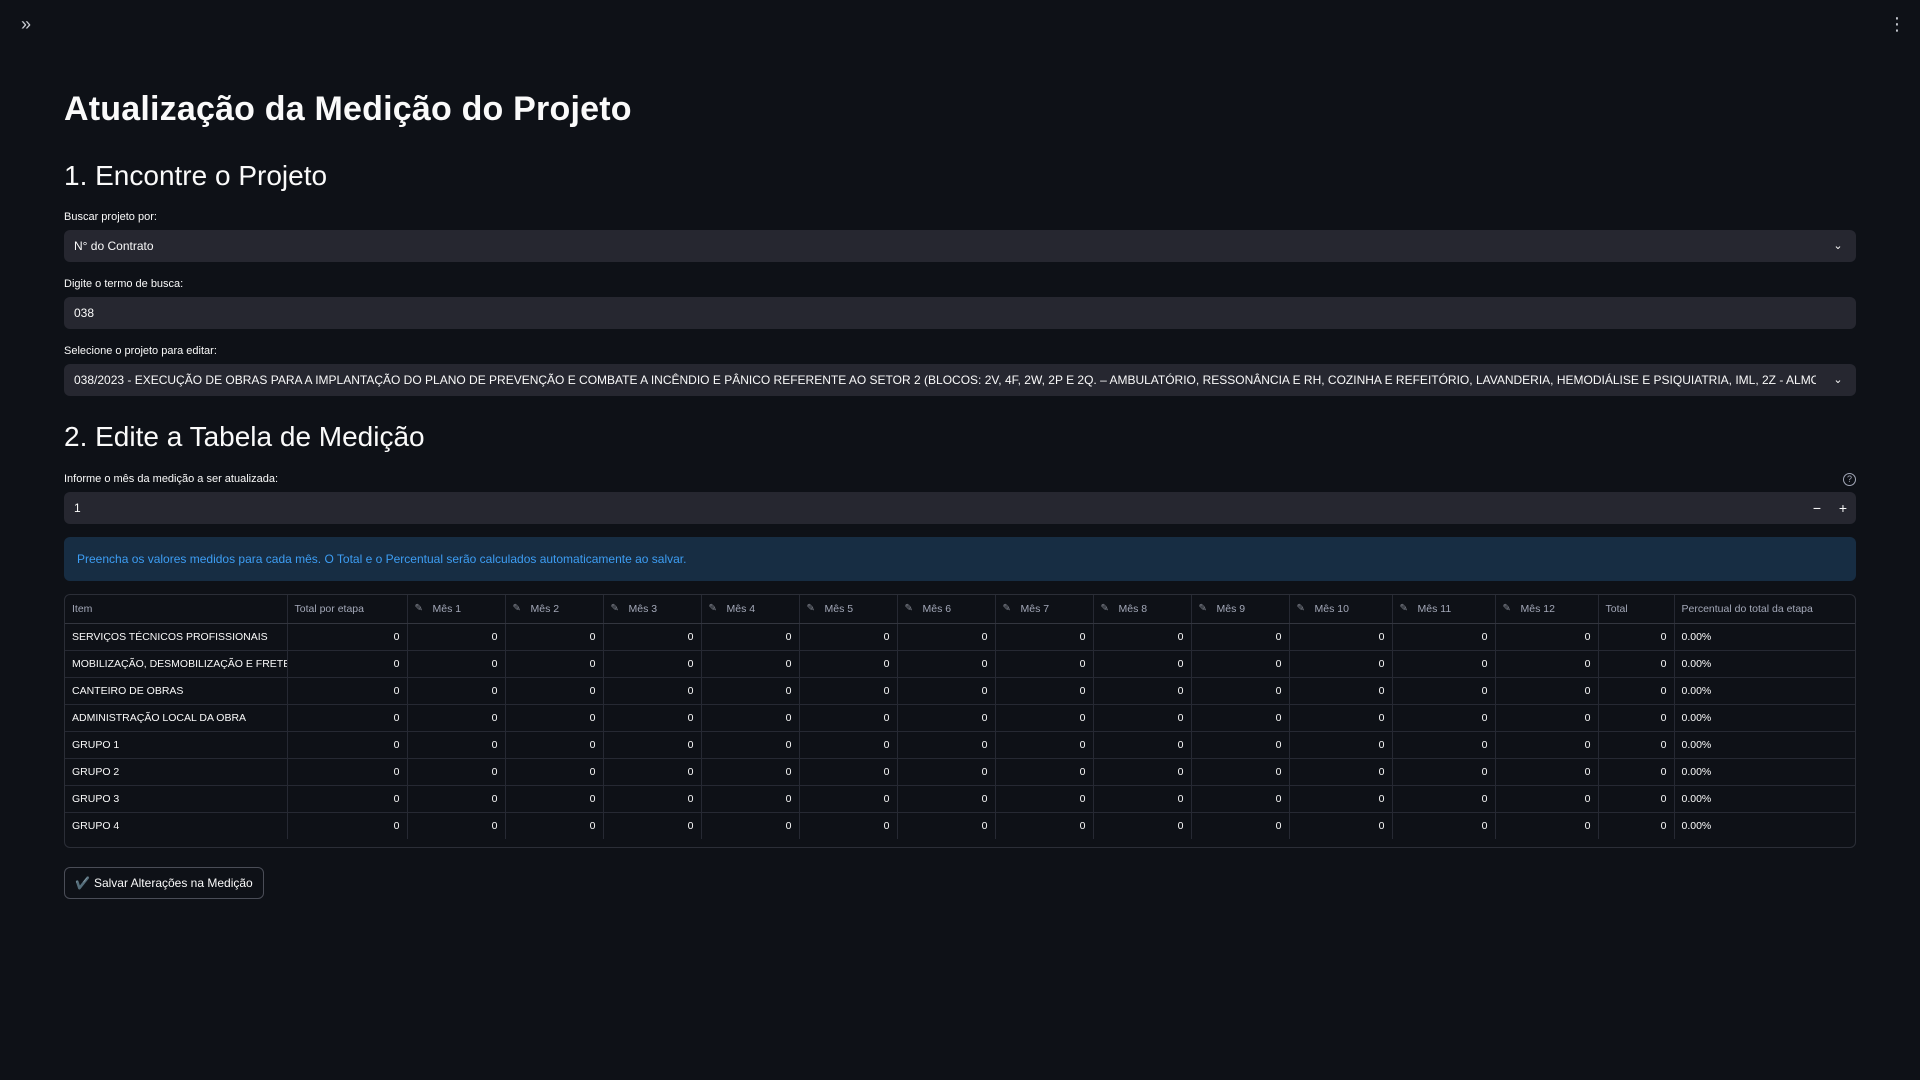 This screenshot has height=1080, width=1920. I want to click on help-icon: ?, so click(1849, 479).